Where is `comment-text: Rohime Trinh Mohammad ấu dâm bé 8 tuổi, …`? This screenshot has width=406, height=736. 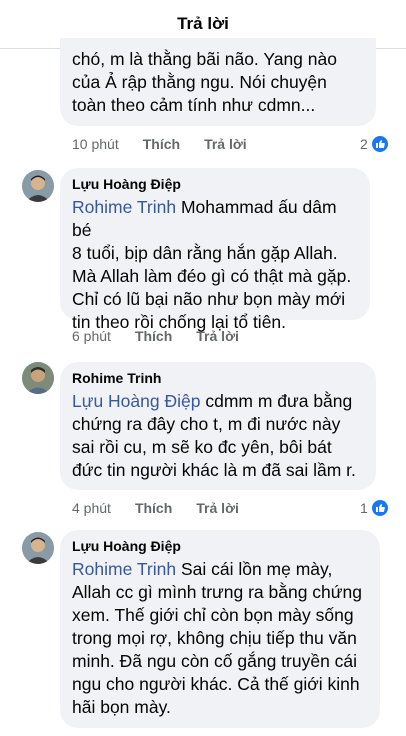
comment-text: Rohime Trinh Mohammad ấu dâm bé 8 tuổi, … is located at coordinates (215, 265).